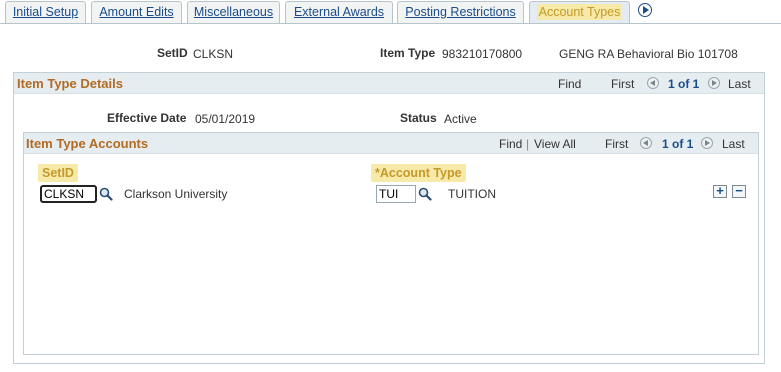  Describe the element at coordinates (472, 194) in the screenshot. I see `account-type-description: TUITION` at that location.